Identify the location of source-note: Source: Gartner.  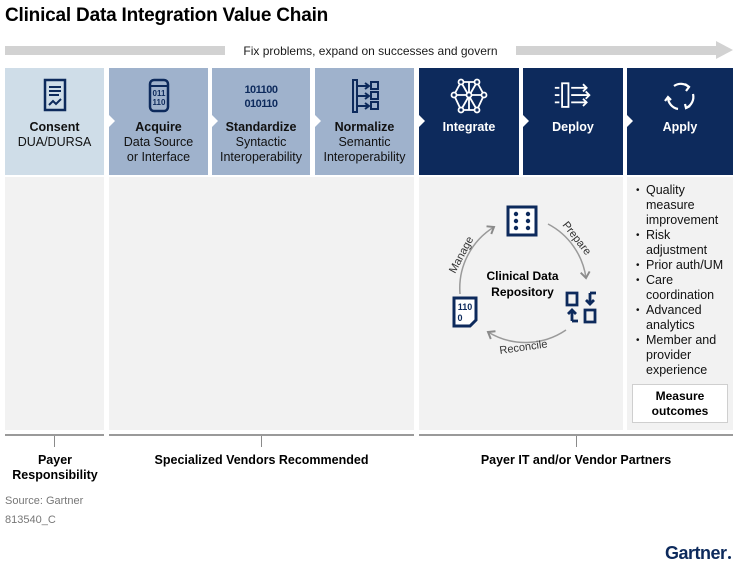
(44, 501).